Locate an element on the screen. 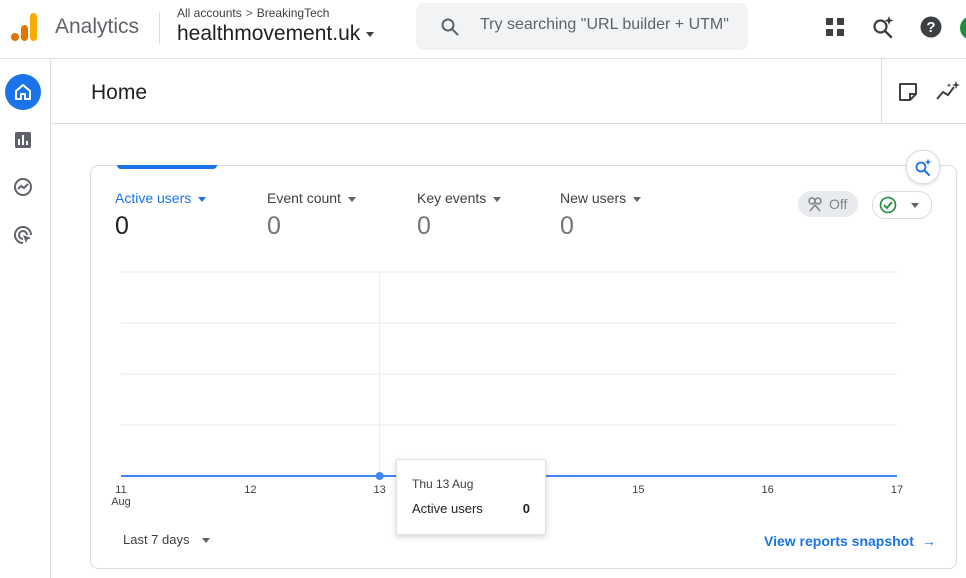 Image resolution: width=966 pixels, height=578 pixels. data-point is located at coordinates (379, 476).